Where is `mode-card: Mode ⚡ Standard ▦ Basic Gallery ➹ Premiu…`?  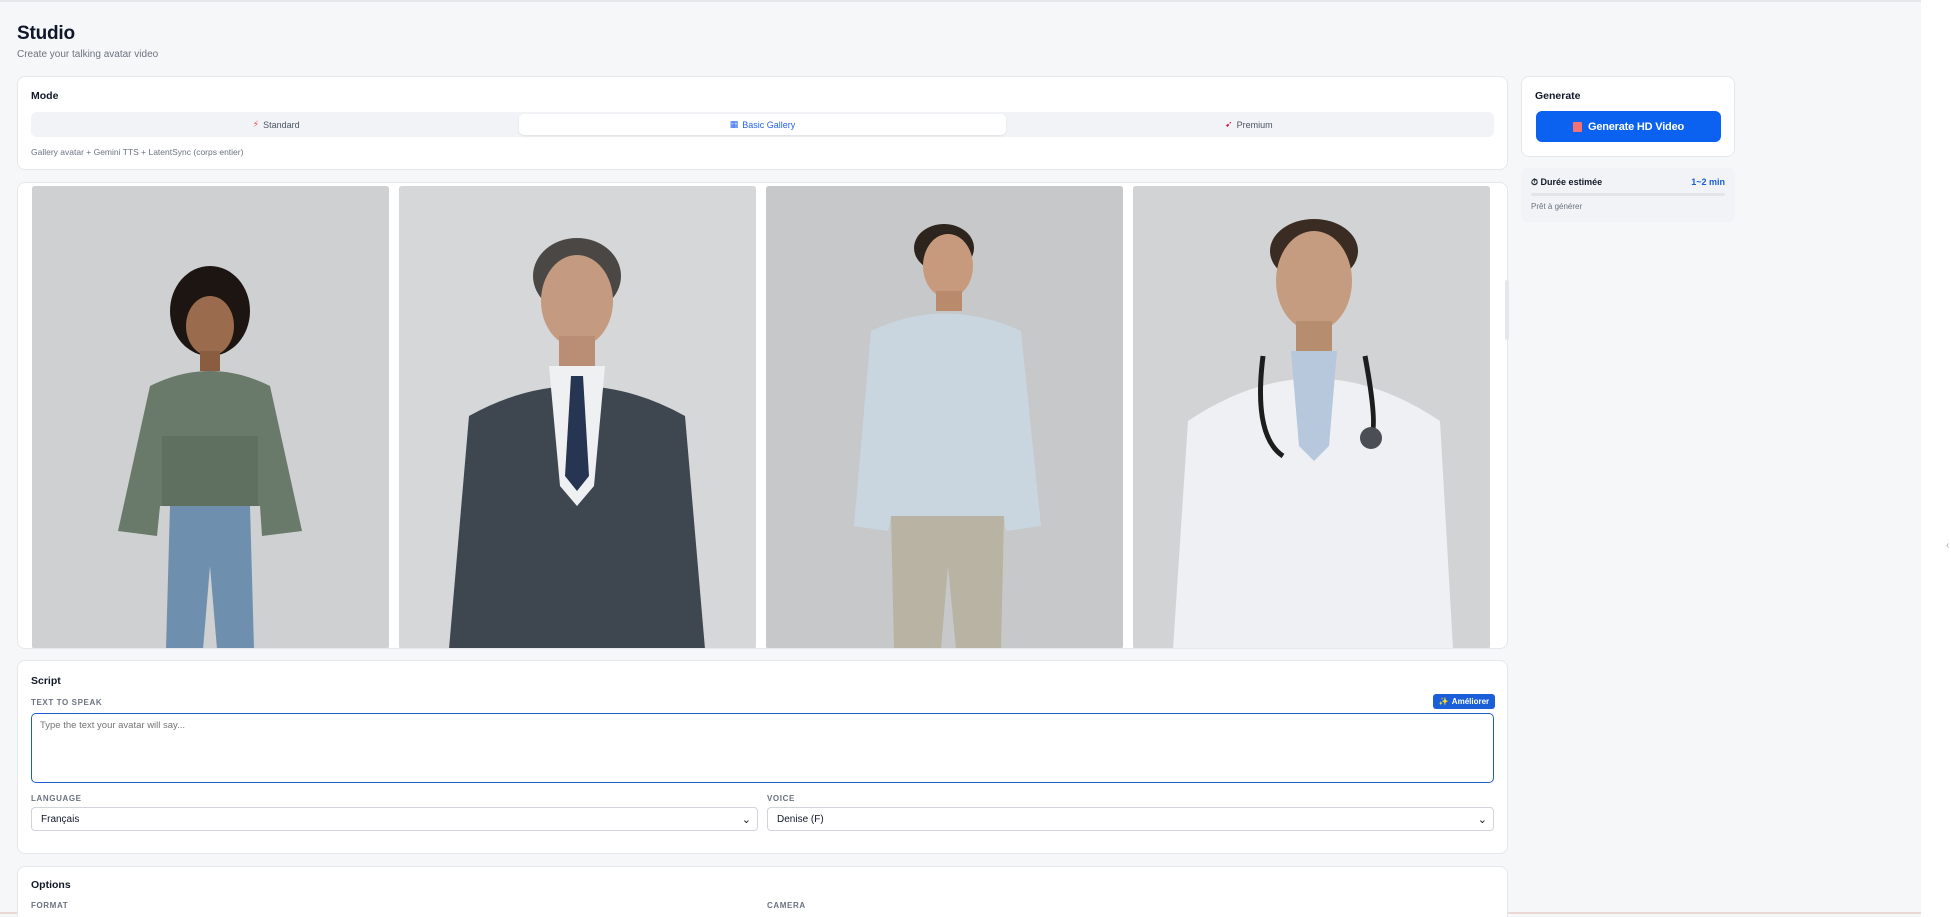 mode-card: Mode ⚡ Standard ▦ Basic Gallery ➹ Premiu… is located at coordinates (762, 123).